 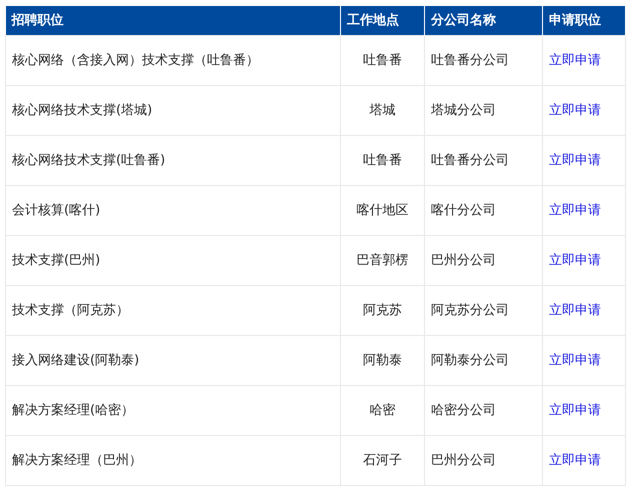 I want to click on branch-cell: 喀什分公司, so click(x=483, y=210).